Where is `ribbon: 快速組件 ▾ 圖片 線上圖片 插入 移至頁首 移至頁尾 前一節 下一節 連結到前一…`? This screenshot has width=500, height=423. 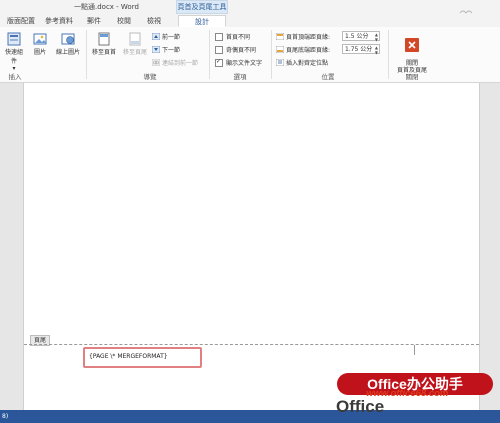
ribbon: 快速組件 ▾ 圖片 線上圖片 插入 移至頁首 移至頁尾 前一節 下一節 連結到前一… is located at coordinates (250, 55).